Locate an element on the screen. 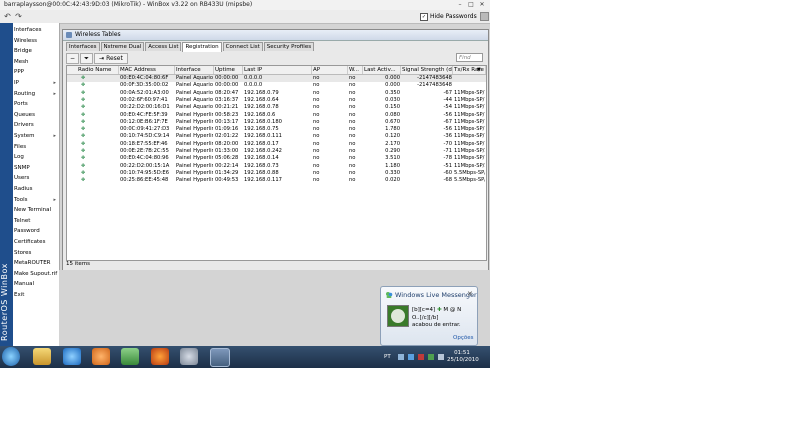  tab-connect-list: Connect List is located at coordinates (242, 46).